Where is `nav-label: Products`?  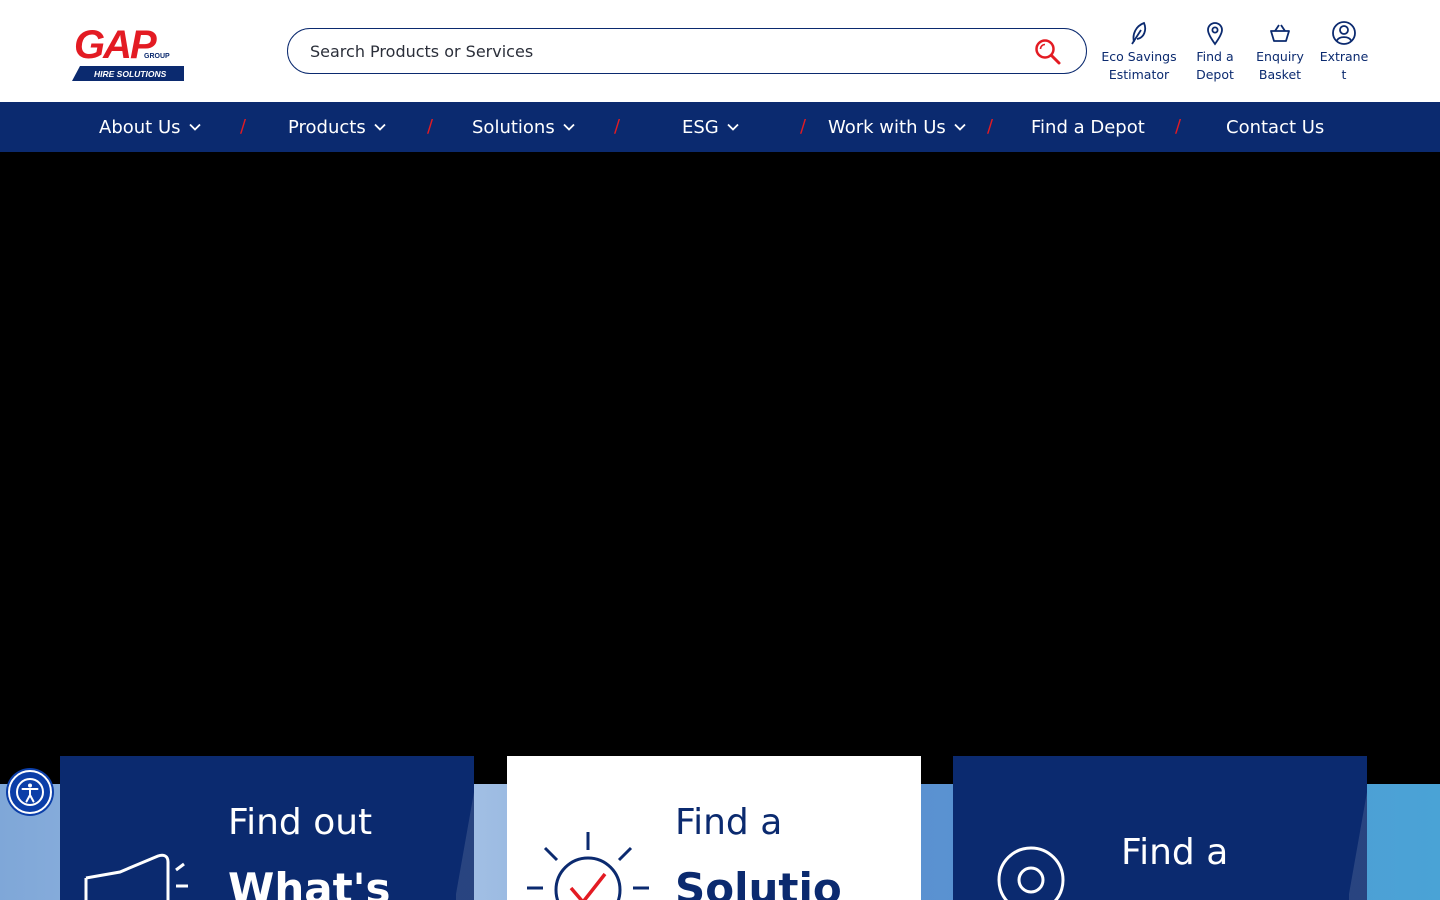
nav-label: Products is located at coordinates (327, 127).